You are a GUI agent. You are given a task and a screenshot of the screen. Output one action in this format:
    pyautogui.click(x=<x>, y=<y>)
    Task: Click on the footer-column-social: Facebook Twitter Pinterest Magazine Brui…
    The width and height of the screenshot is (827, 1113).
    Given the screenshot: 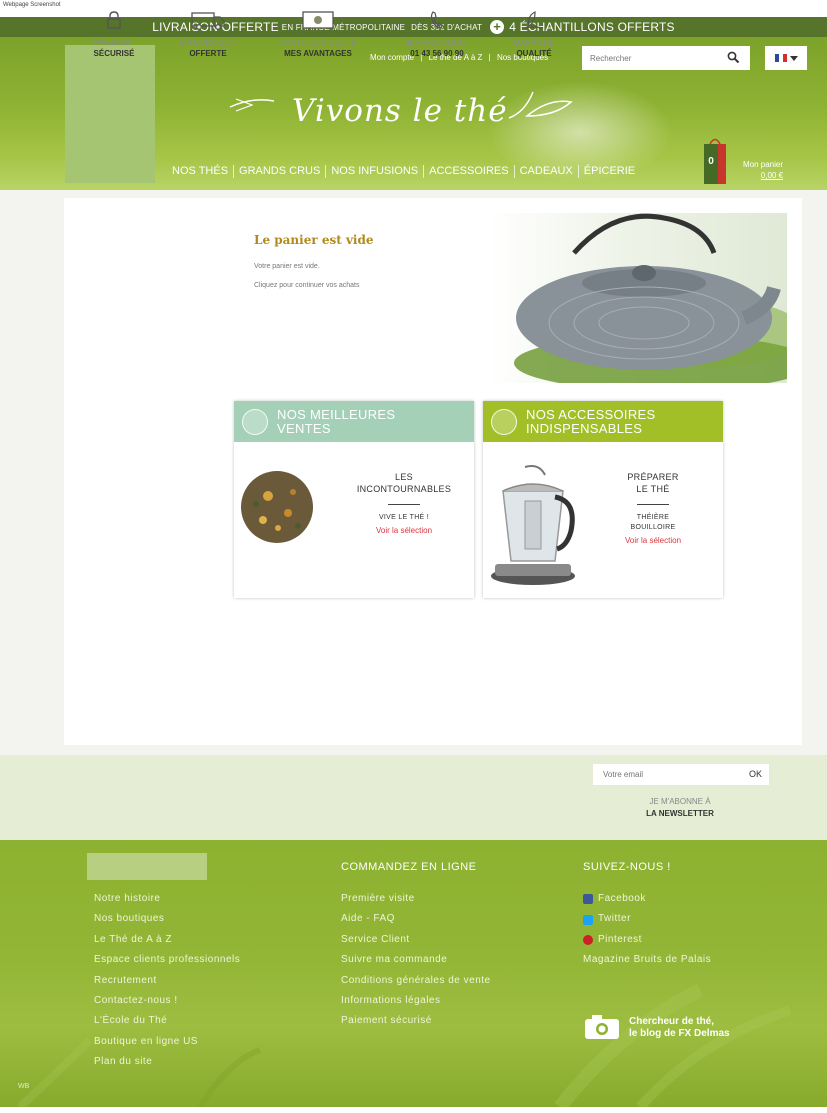 What is the action you would take?
    pyautogui.click(x=647, y=930)
    